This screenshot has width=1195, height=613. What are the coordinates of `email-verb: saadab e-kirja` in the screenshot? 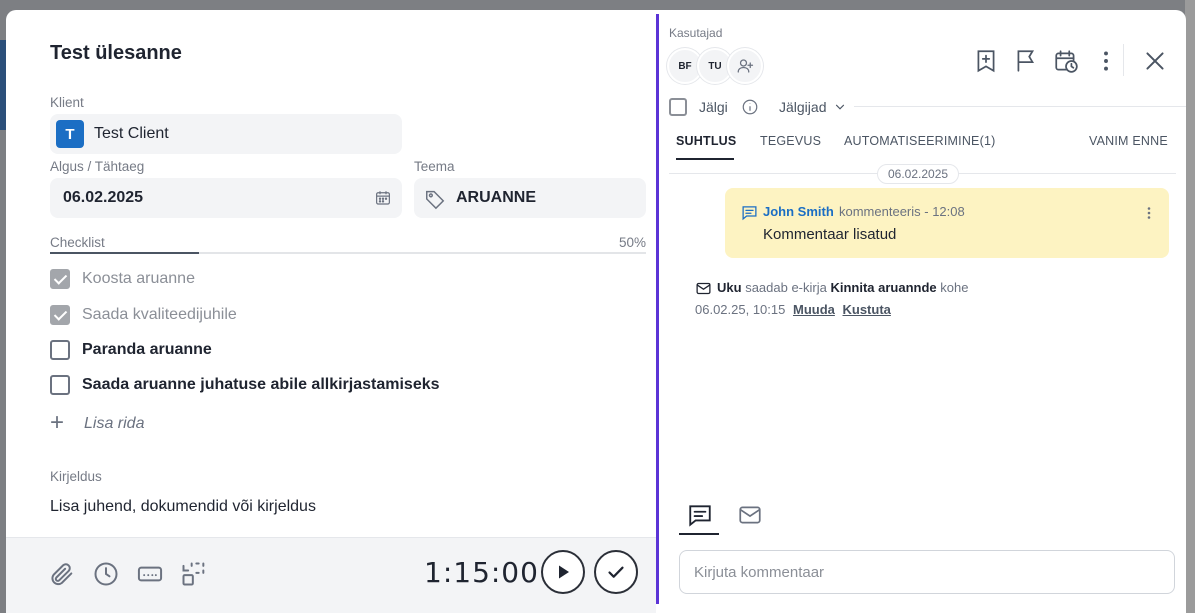 It's located at (786, 287).